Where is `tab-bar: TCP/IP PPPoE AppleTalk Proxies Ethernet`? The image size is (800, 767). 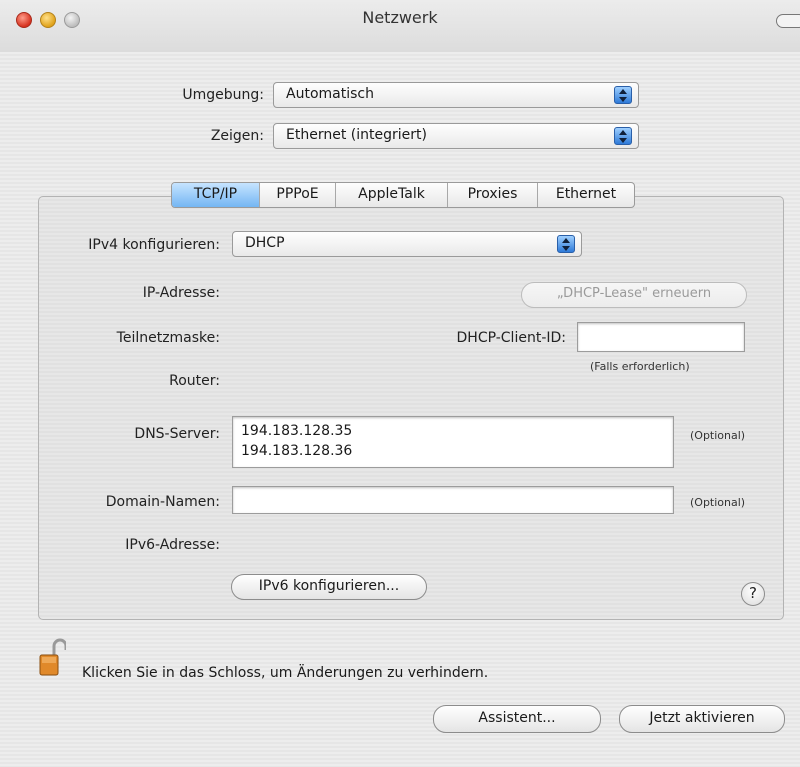
tab-bar: TCP/IP PPPoE AppleTalk Proxies Ethernet is located at coordinates (403, 195).